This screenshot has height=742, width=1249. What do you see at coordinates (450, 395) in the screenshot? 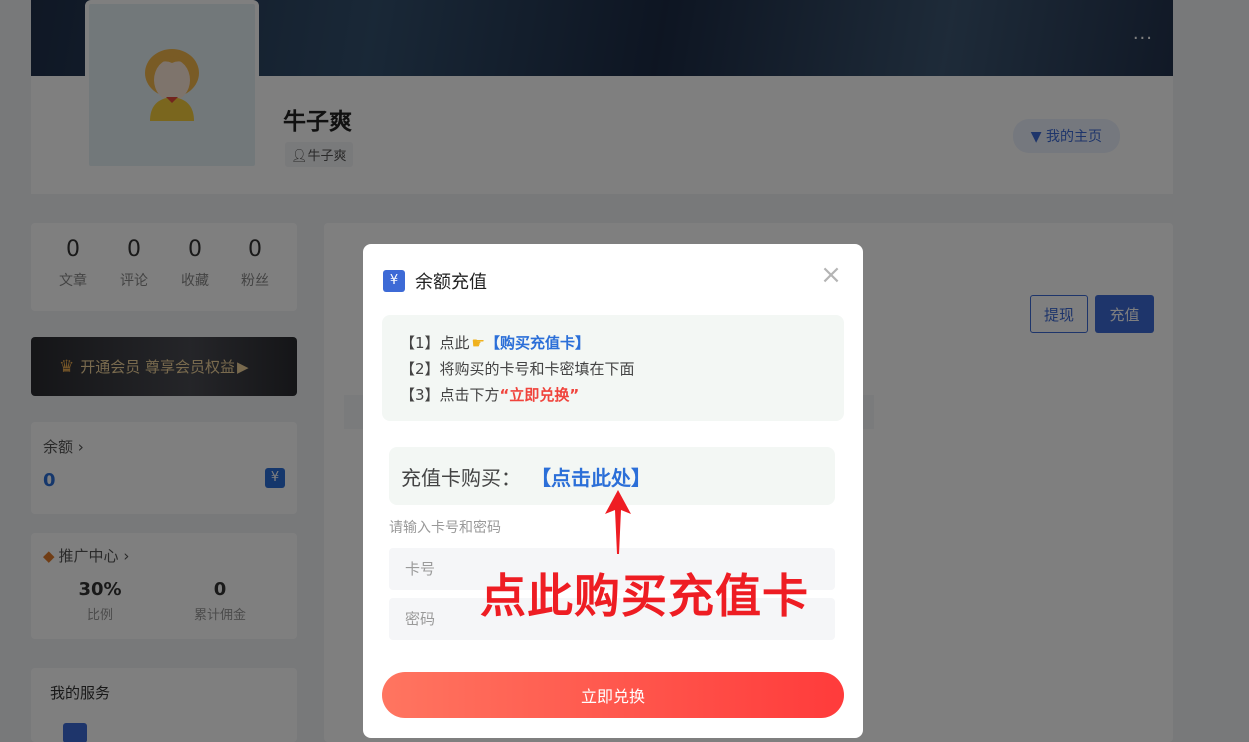
I see `step-3-text: 【3】点击下方` at bounding box center [450, 395].